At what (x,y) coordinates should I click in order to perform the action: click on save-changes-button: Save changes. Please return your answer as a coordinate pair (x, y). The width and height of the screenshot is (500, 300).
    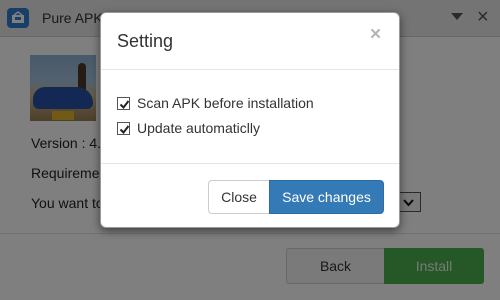
    Looking at the image, I should click on (326, 197).